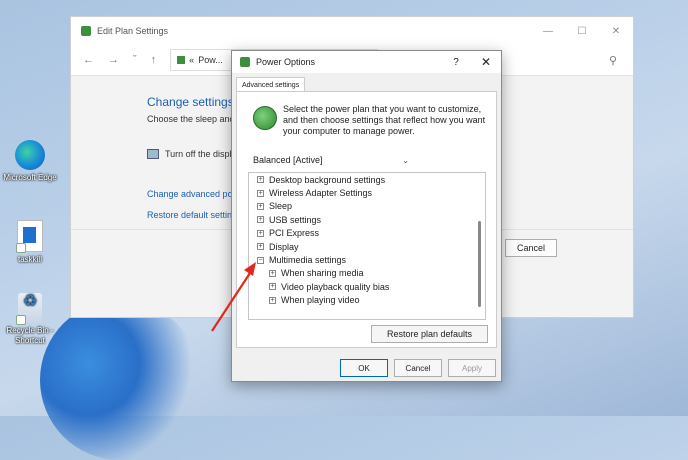  I want to click on tree-item-sleep: + Sleep, so click(367, 206).